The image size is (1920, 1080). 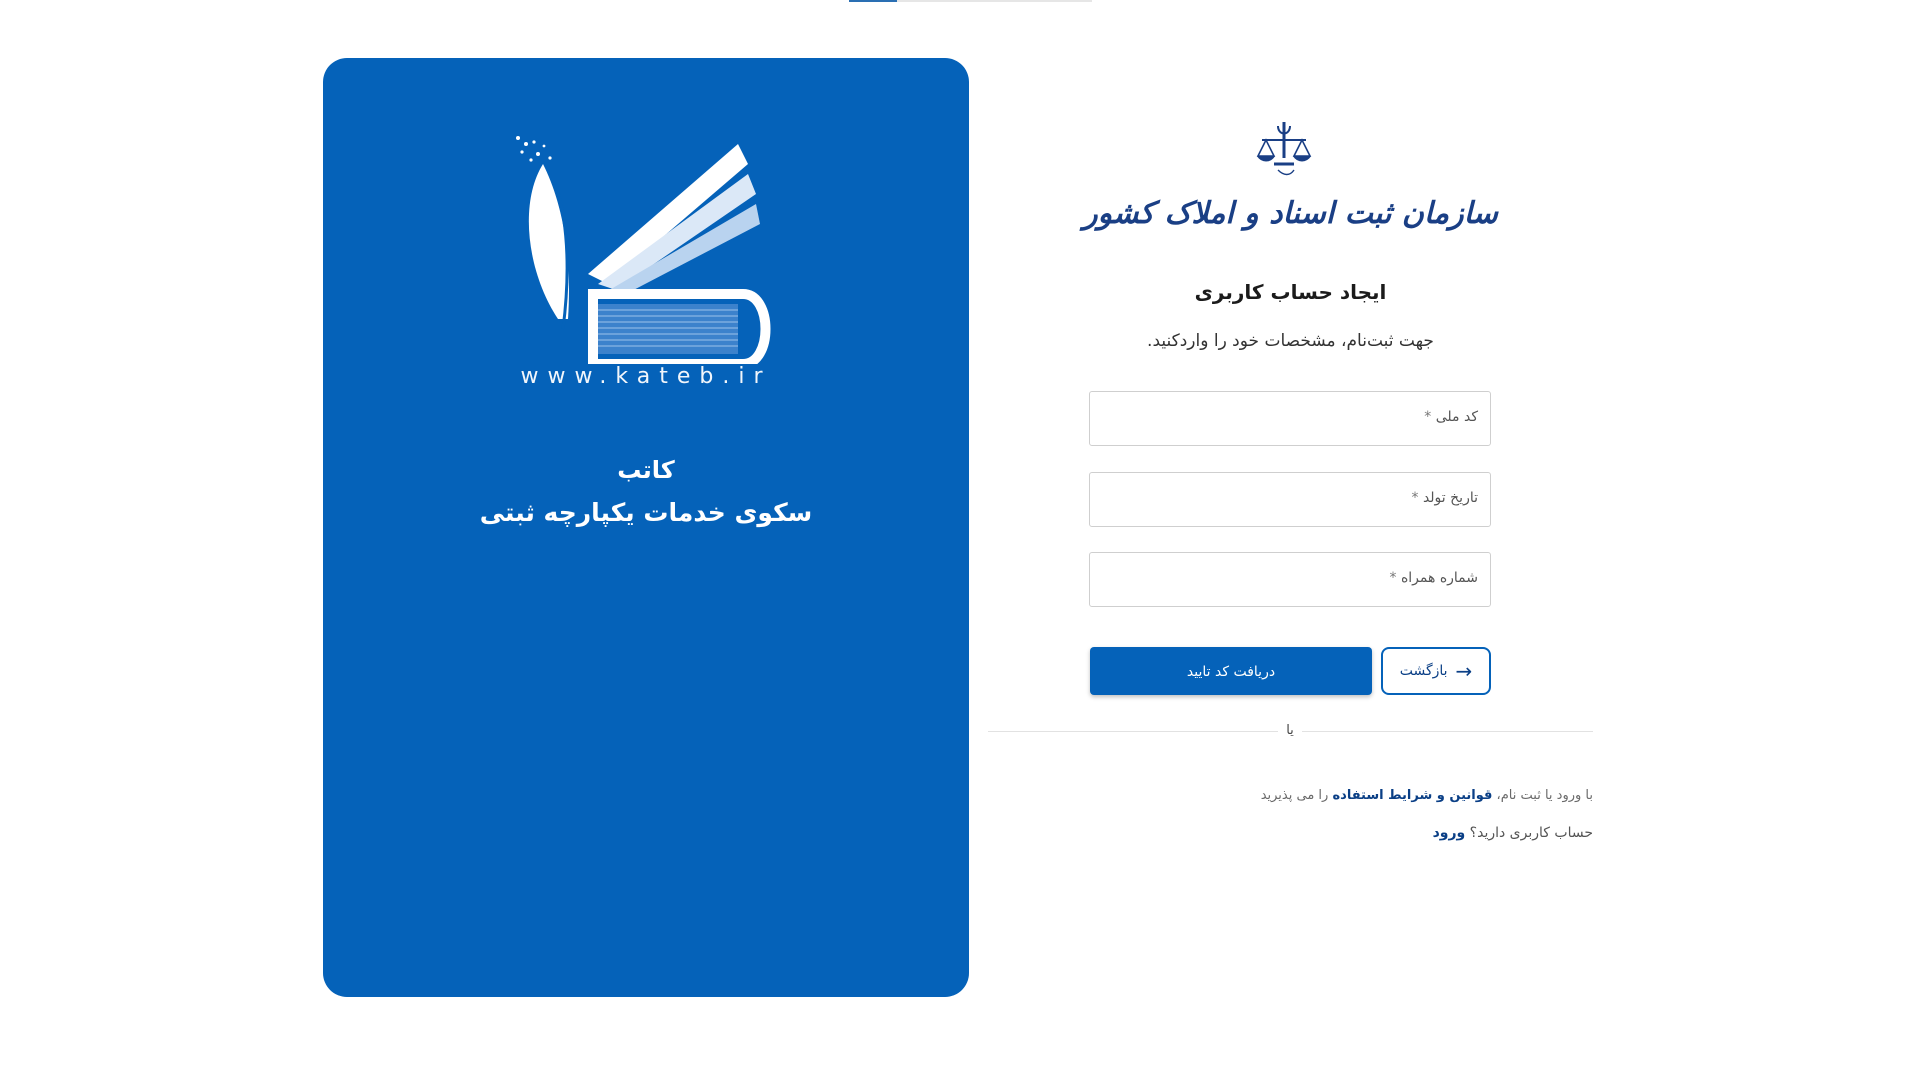 I want to click on back-button: → بازگشت, so click(x=1436, y=671).